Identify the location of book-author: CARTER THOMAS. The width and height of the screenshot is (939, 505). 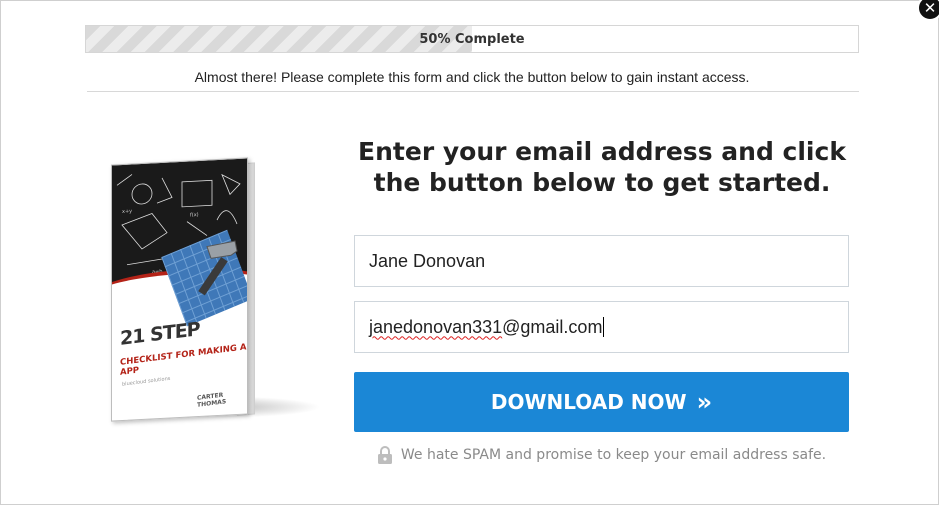
(212, 400).